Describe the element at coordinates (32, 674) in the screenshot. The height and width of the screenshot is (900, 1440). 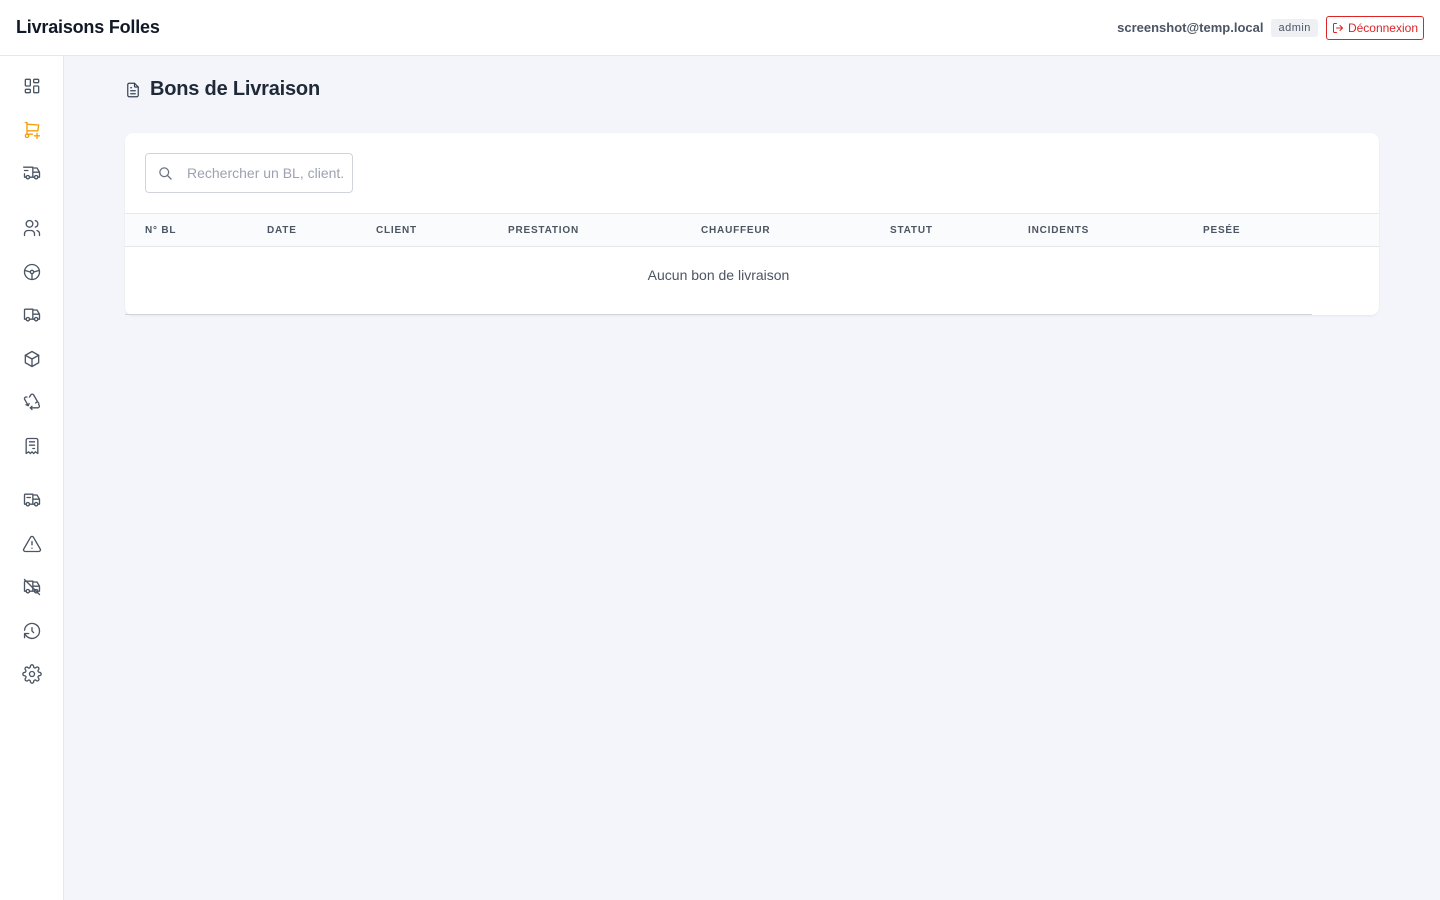
I see `gear-icon` at that location.